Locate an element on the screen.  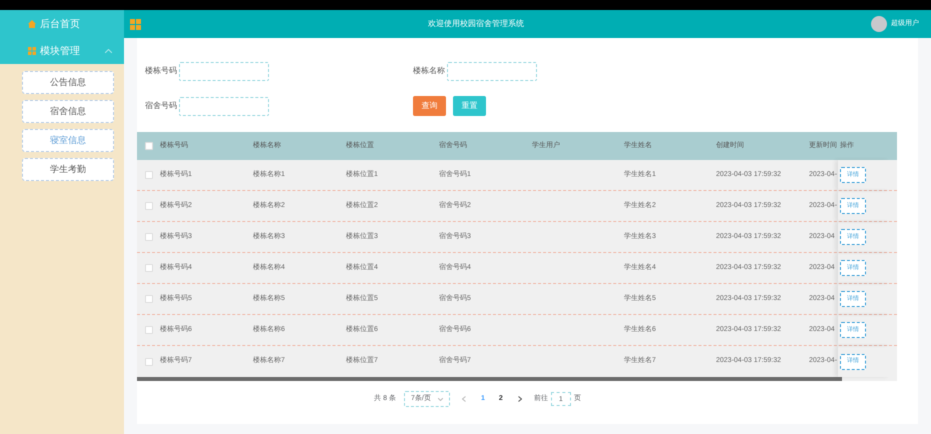
sidebar-item: 宿舍信息 is located at coordinates (68, 111).